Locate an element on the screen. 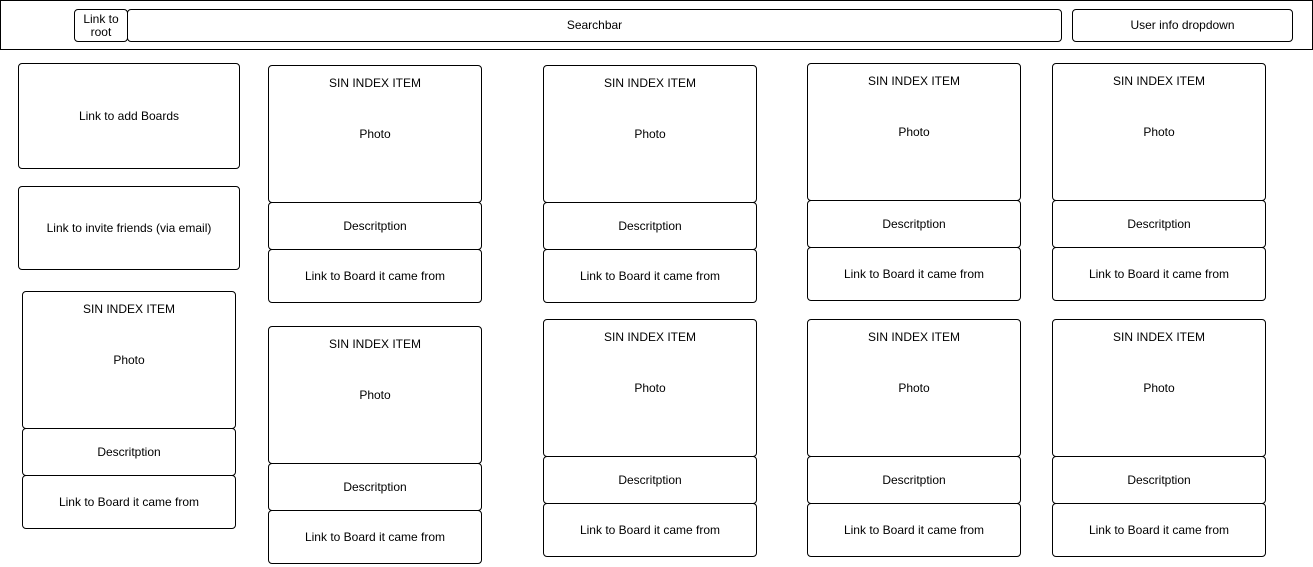  root-link: Link to root is located at coordinates (101, 25).